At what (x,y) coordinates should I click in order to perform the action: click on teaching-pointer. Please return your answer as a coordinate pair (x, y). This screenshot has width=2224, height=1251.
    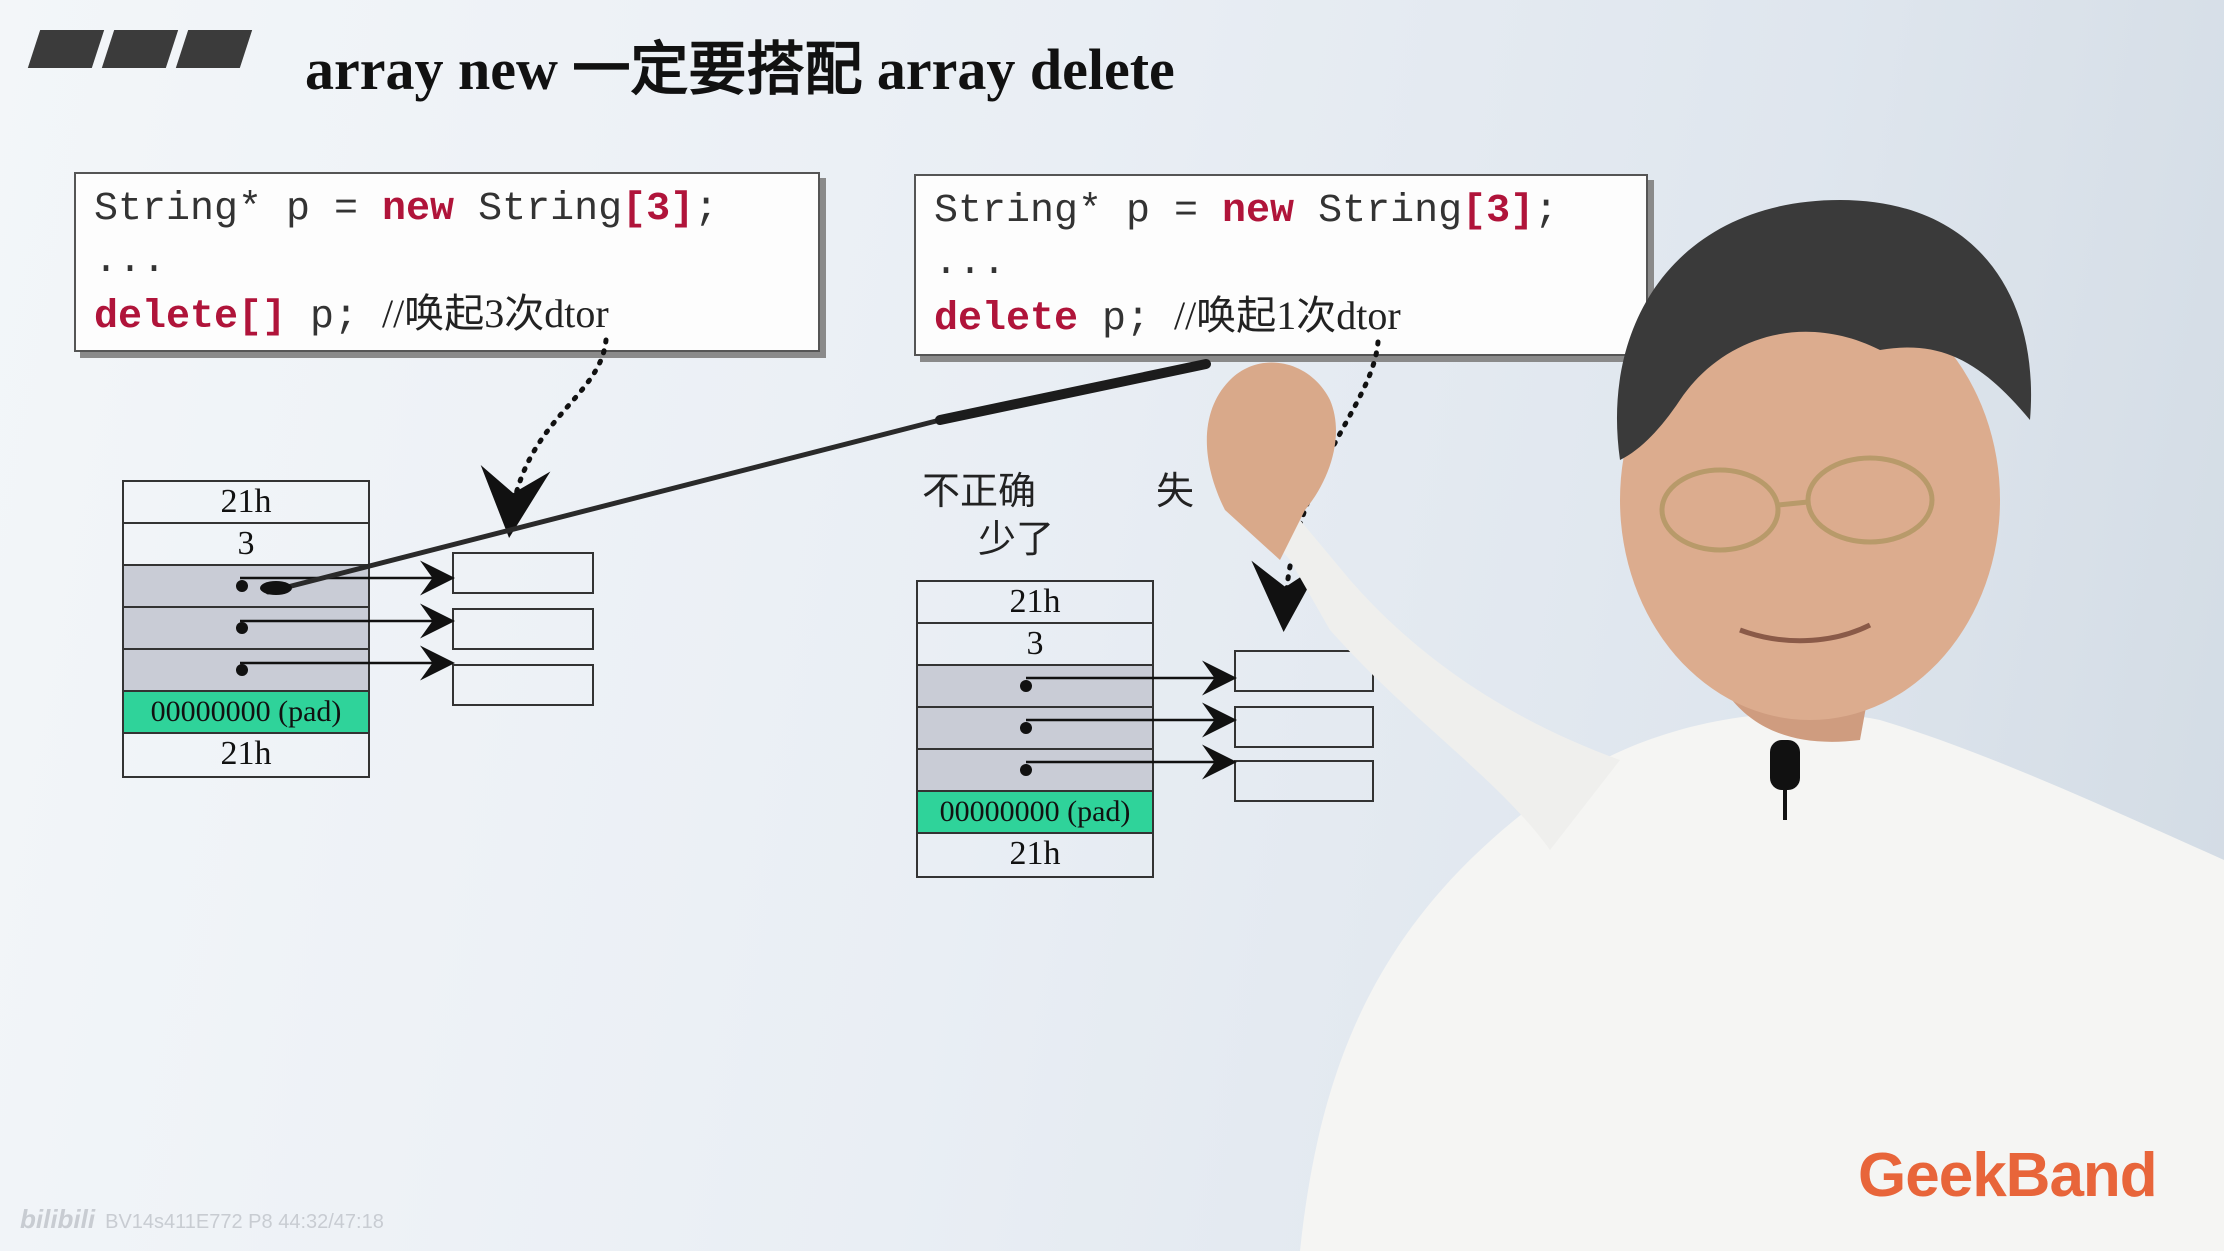
    Looking at the image, I should click on (604, 506).